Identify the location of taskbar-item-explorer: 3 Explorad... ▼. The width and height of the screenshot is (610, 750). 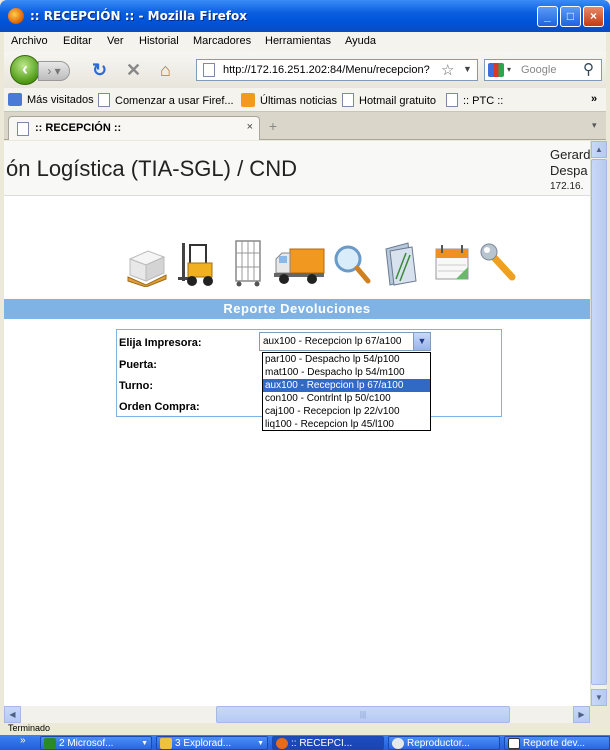
(212, 743).